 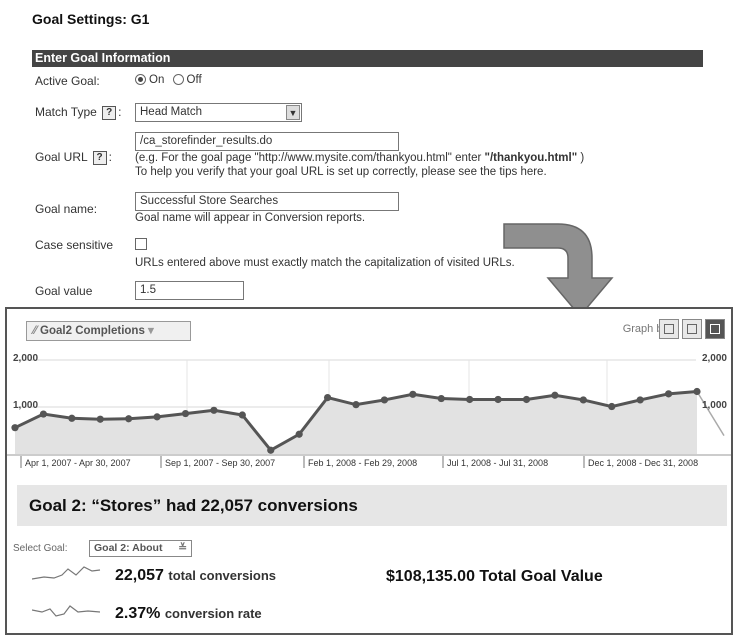 I want to click on conversion-rate-label: conversion rate, so click(x=213, y=613).